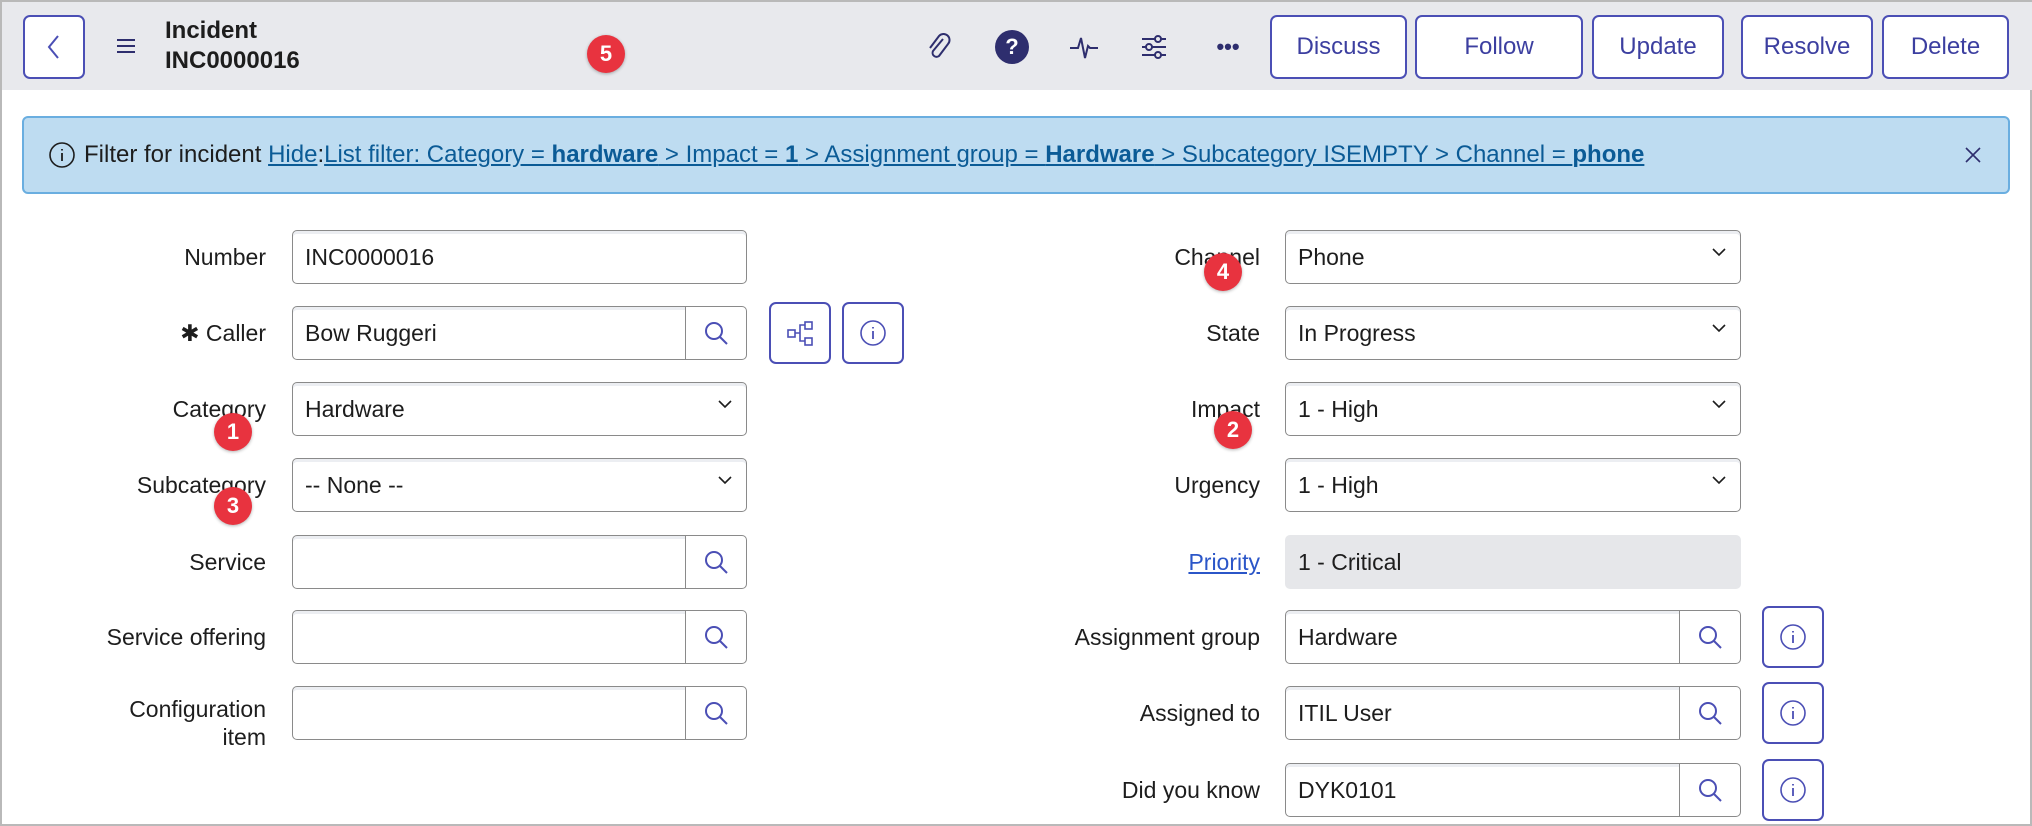 Image resolution: width=2032 pixels, height=826 pixels. What do you see at coordinates (225, 257) in the screenshot?
I see `number-label: Number` at bounding box center [225, 257].